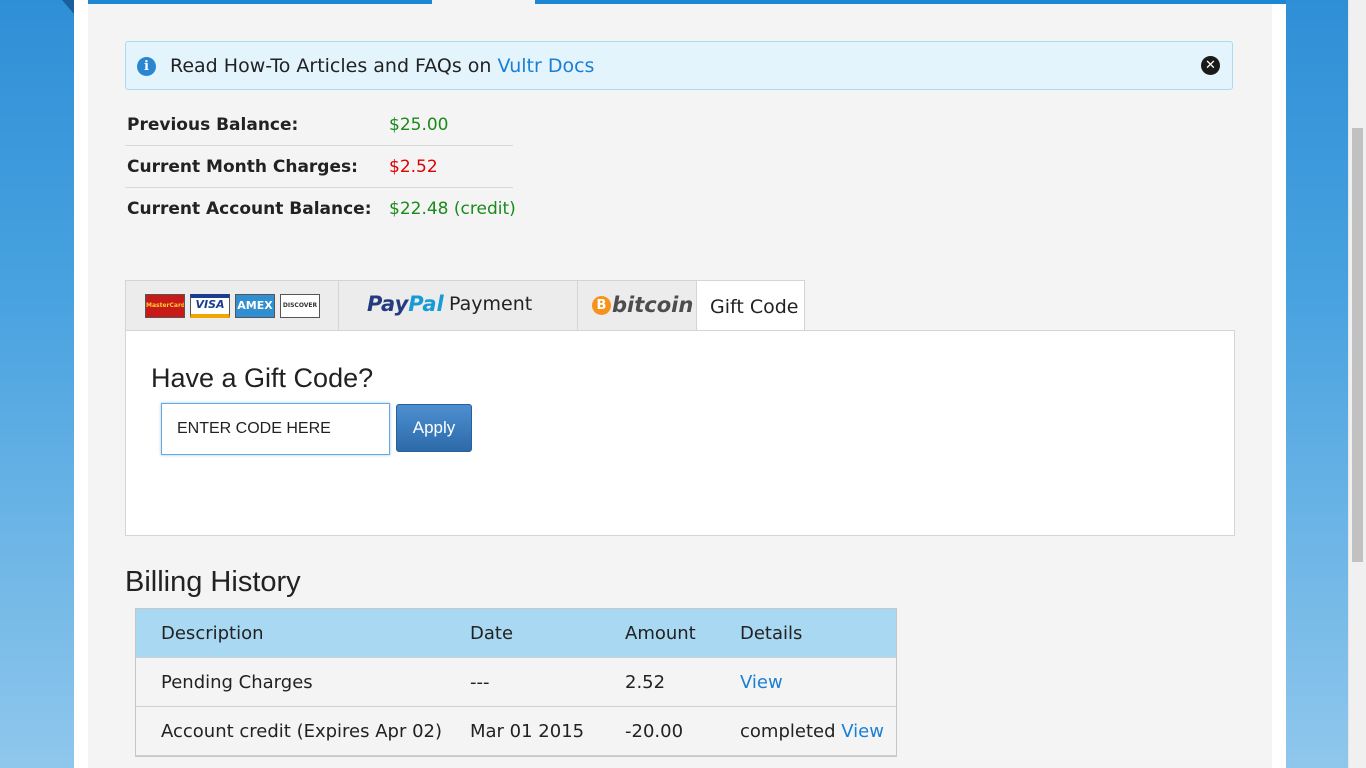  What do you see at coordinates (388, 304) in the screenshot?
I see `paypal-logo-pay: Pay` at bounding box center [388, 304].